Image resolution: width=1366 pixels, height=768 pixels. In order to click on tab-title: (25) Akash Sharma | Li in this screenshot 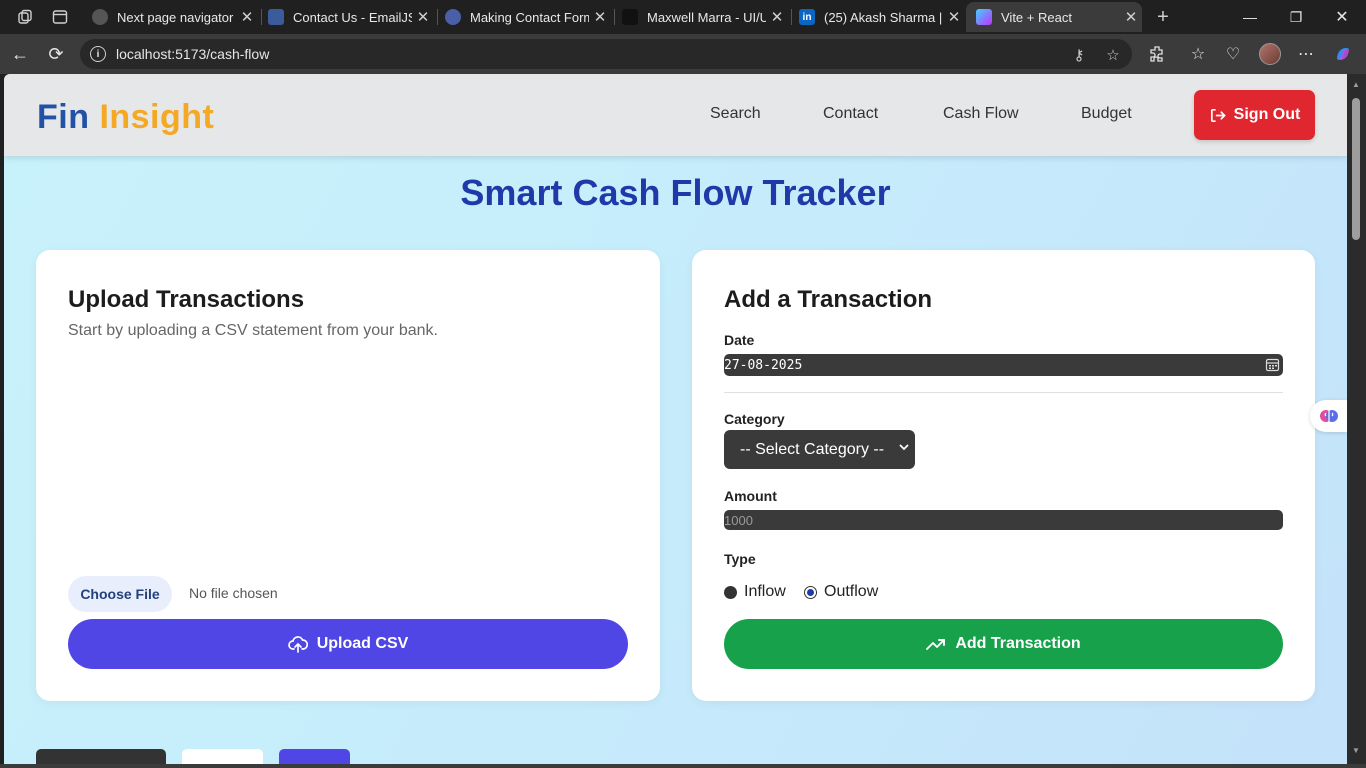, I will do `click(883, 17)`.